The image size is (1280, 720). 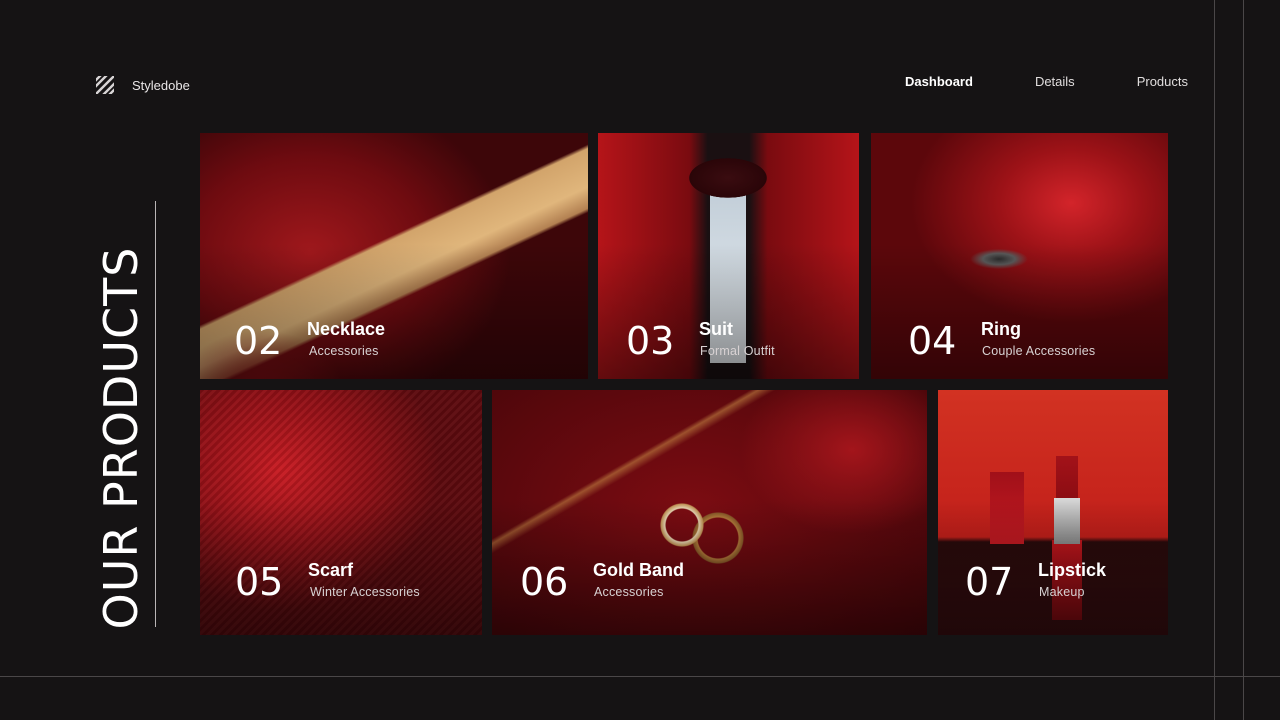 I want to click on brand: Styledobe, so click(x=143, y=85).